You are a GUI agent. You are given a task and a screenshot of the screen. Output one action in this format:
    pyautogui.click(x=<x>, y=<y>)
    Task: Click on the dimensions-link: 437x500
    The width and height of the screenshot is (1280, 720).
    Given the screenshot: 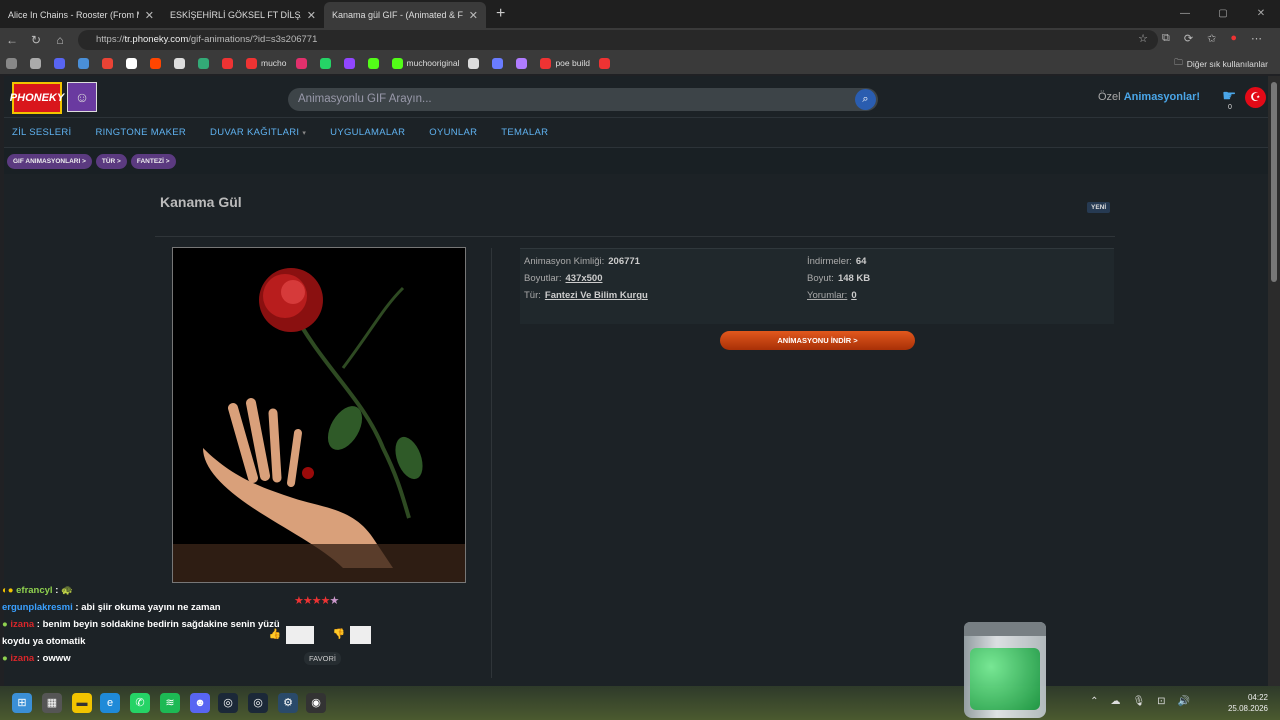 What is the action you would take?
    pyautogui.click(x=584, y=278)
    